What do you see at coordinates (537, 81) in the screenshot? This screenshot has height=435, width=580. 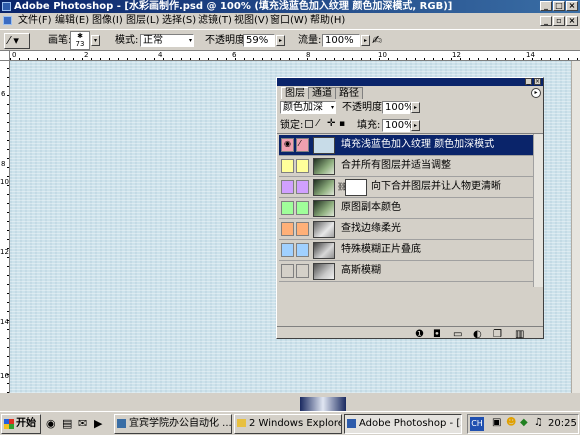 I see `panel-close-icon: ×` at bounding box center [537, 81].